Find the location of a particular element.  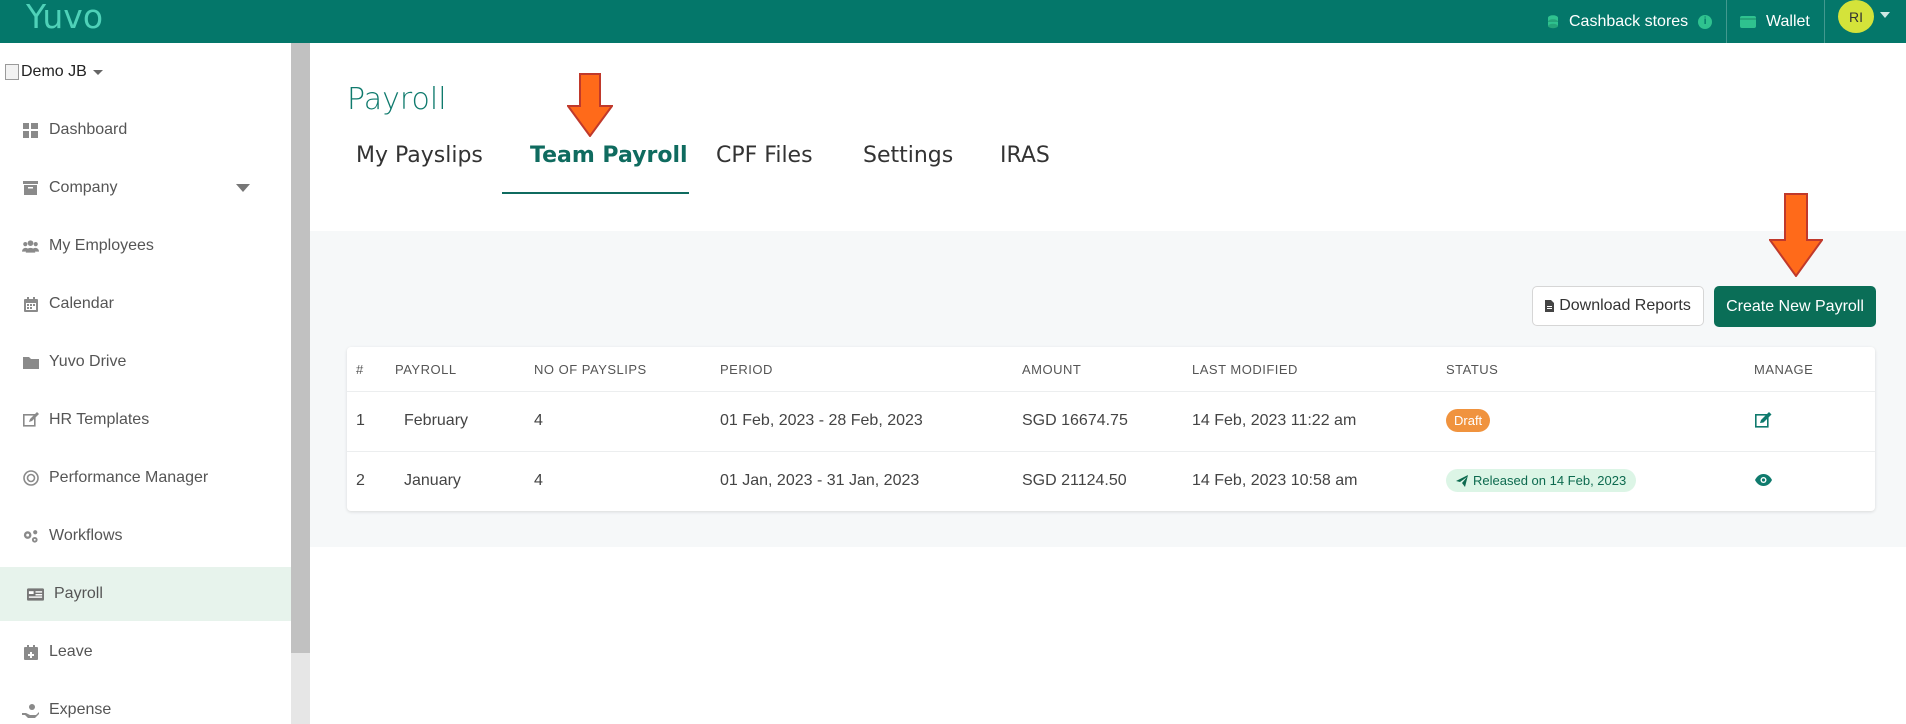

tab-team-payroll: Team Payroll is located at coordinates (609, 155).